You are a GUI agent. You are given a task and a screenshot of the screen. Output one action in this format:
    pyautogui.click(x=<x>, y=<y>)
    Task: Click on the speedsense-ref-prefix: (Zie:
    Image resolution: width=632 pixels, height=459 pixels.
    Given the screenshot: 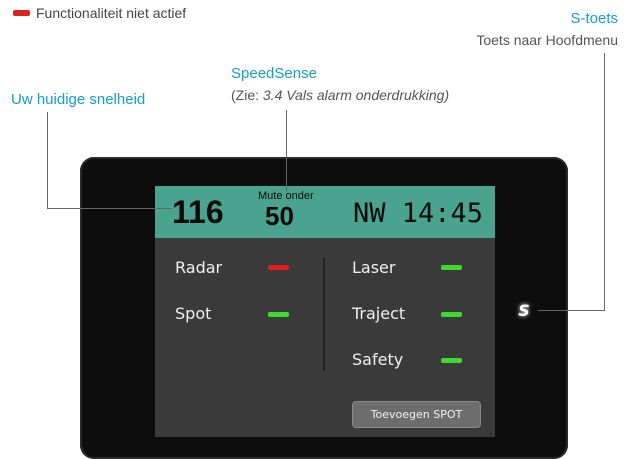 What is the action you would take?
    pyautogui.click(x=247, y=95)
    